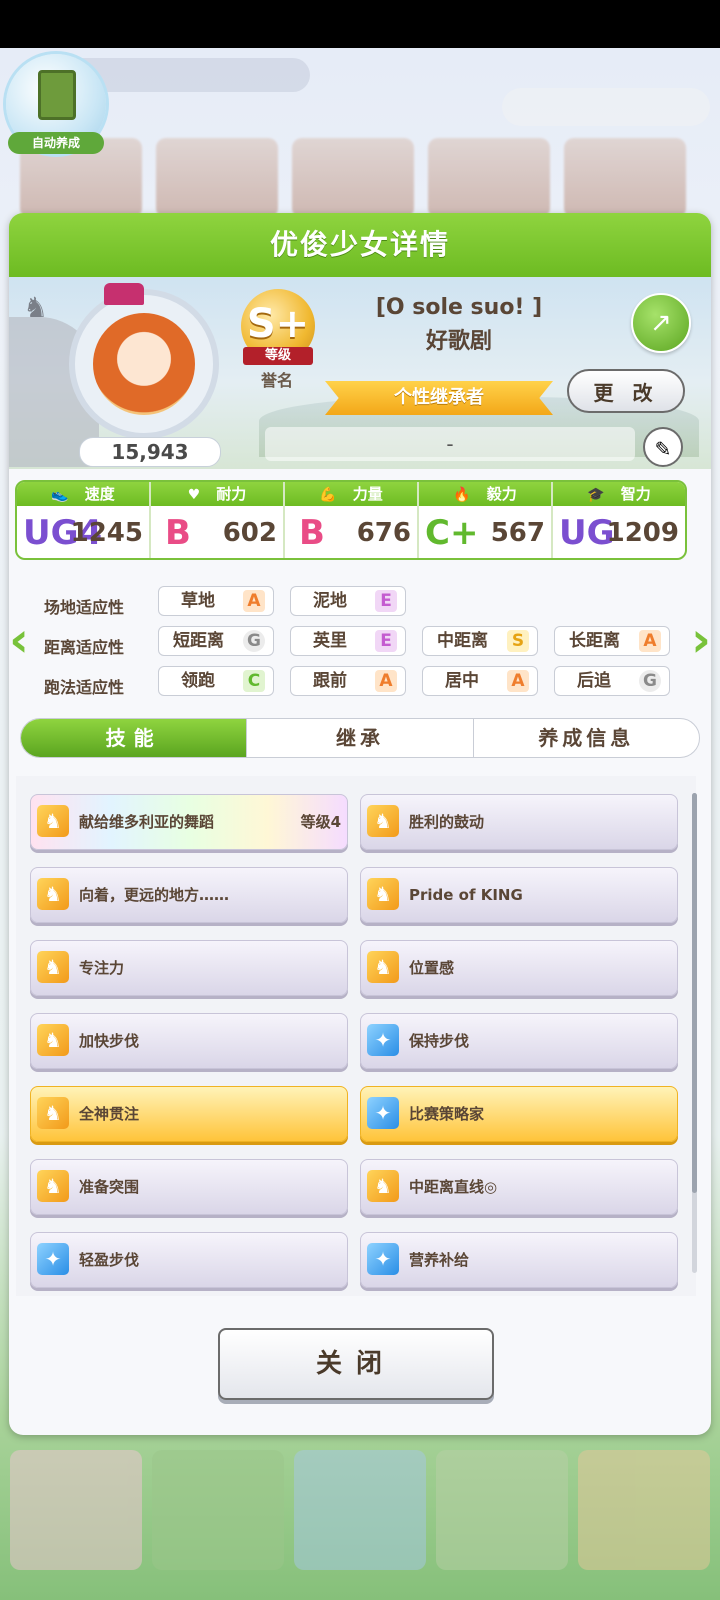  I want to click on tab-skills: 技能, so click(134, 738).